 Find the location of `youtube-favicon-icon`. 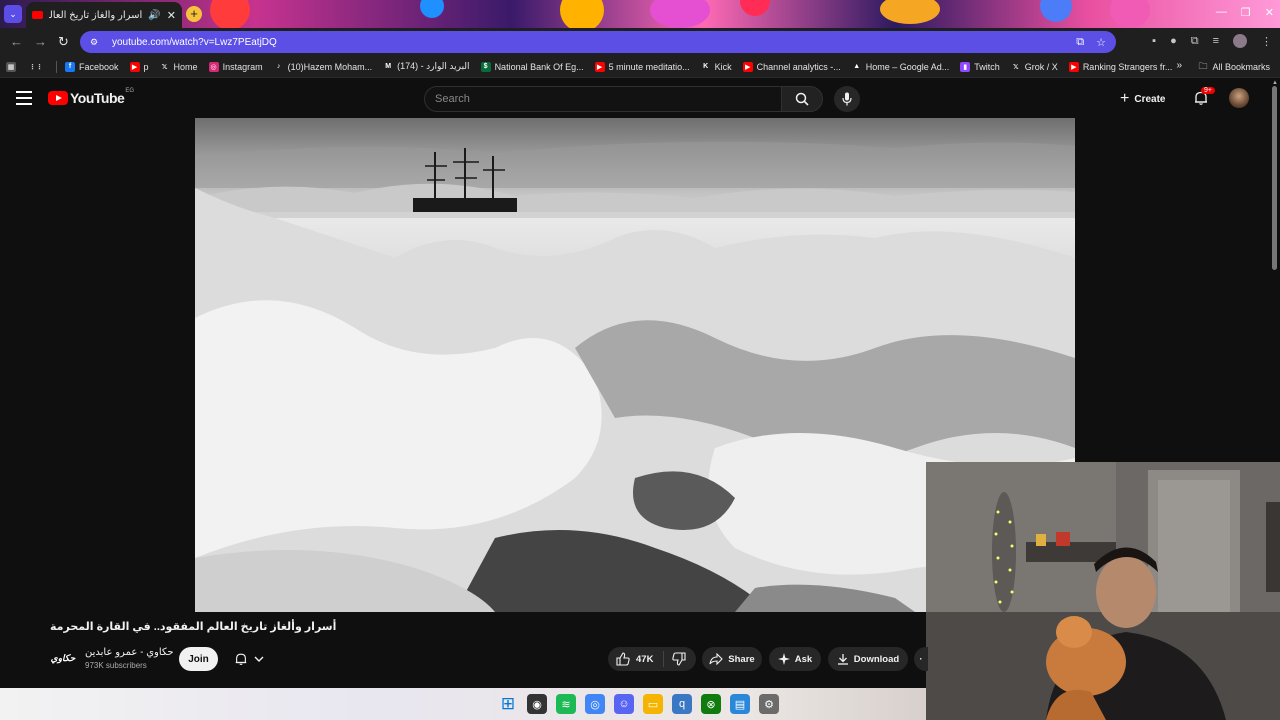

youtube-favicon-icon is located at coordinates (37, 15).